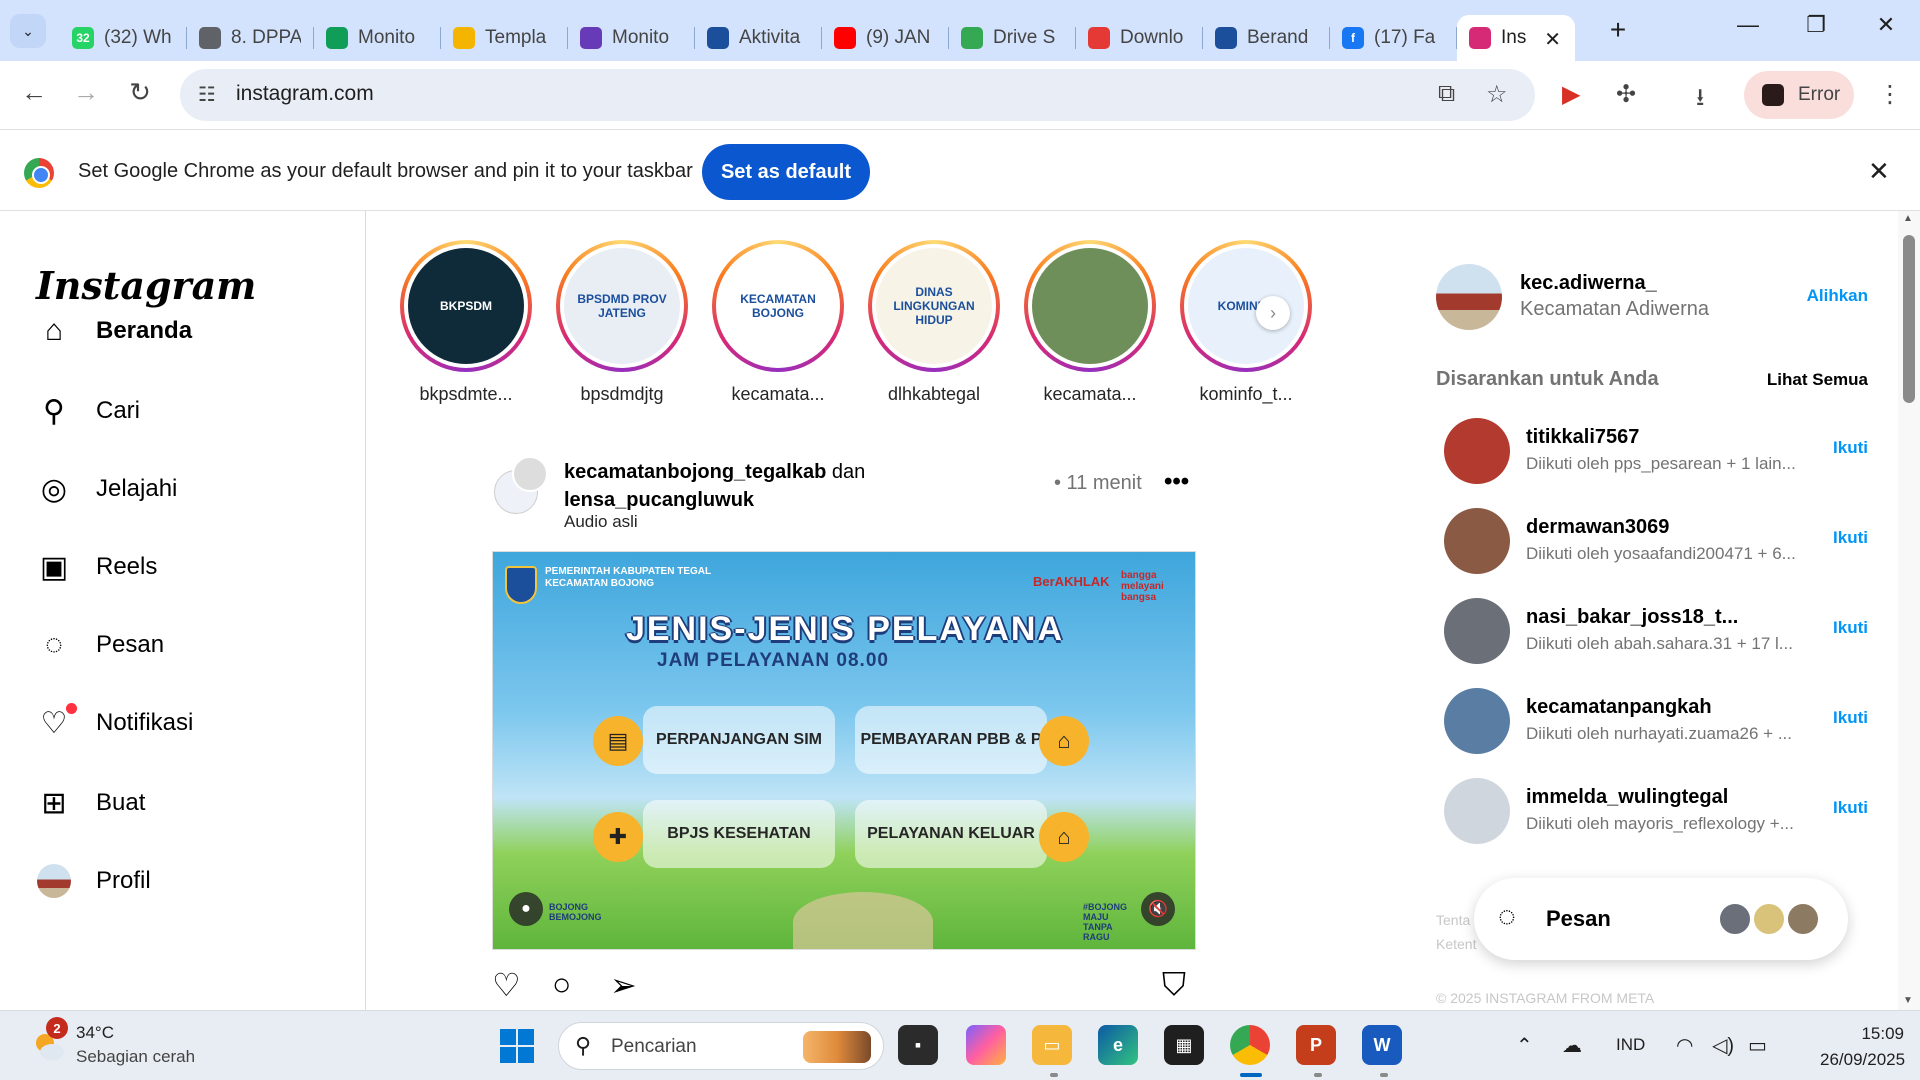 This screenshot has width=1920, height=1080. What do you see at coordinates (1879, 171) in the screenshot?
I see `infobar-close-icon: ✕` at bounding box center [1879, 171].